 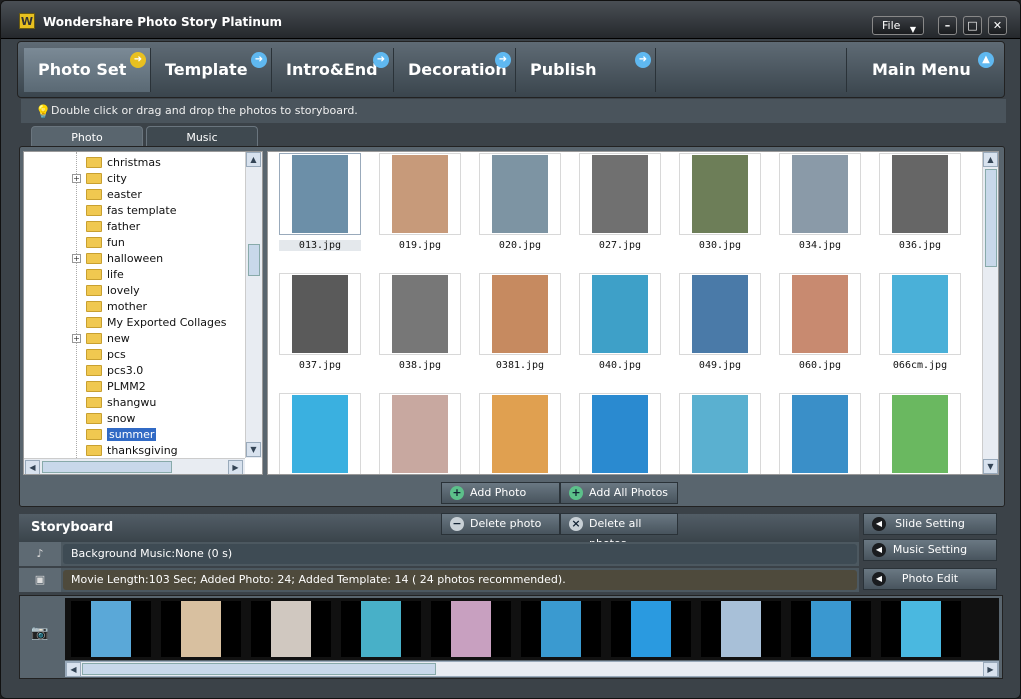 What do you see at coordinates (930, 524) in the screenshot?
I see `slide-setting-button: ◀ Slide Setting` at bounding box center [930, 524].